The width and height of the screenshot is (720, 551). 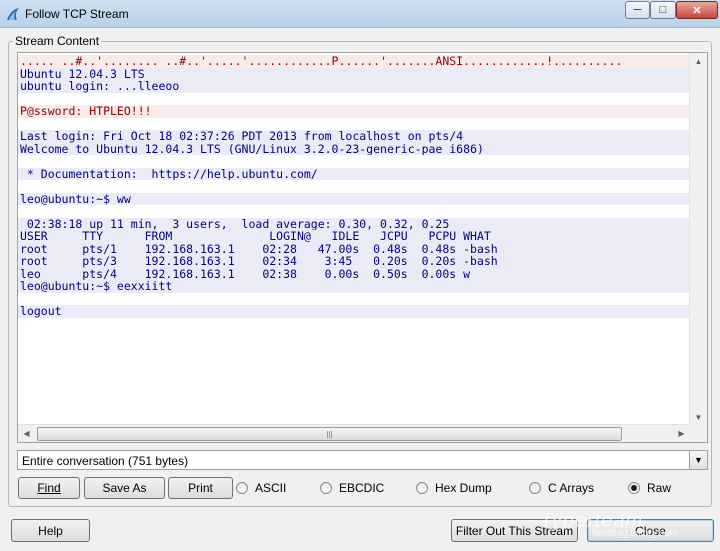 I want to click on horizontal-scroll-thumb: |||, so click(x=329, y=434).